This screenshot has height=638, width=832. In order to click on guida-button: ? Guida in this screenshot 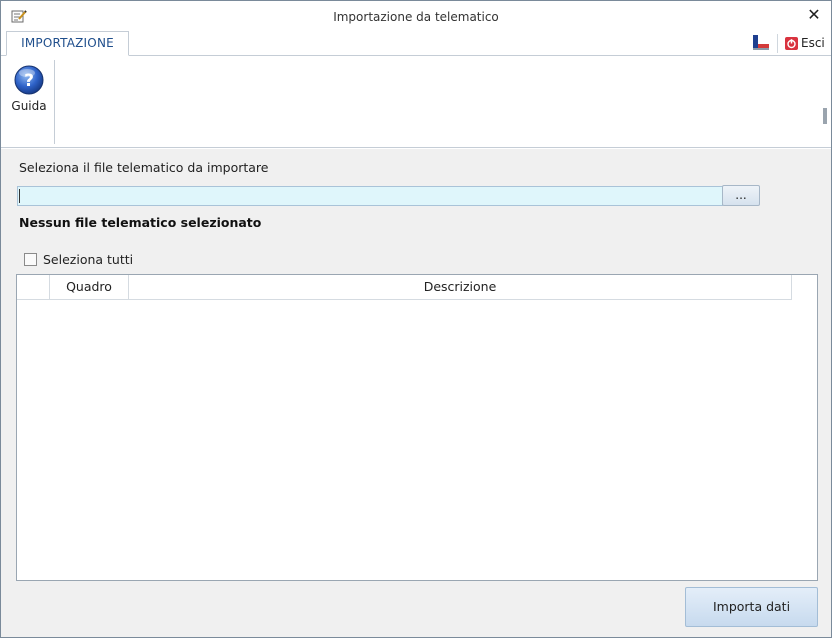, I will do `click(29, 94)`.